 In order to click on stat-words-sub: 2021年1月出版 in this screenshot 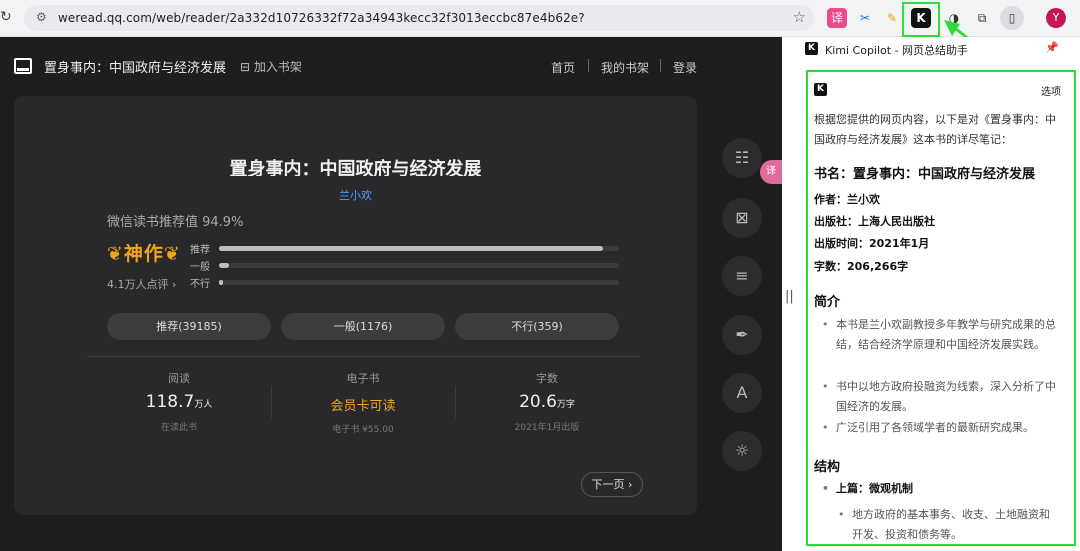, I will do `click(547, 428)`.